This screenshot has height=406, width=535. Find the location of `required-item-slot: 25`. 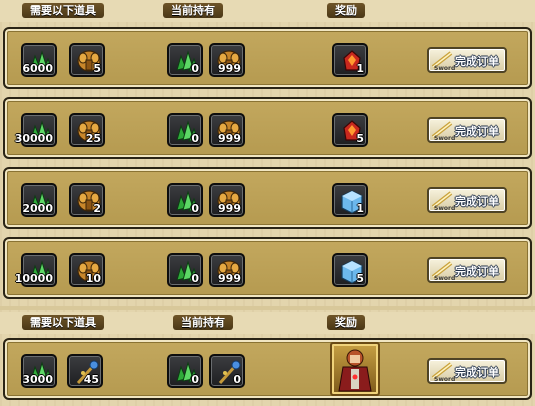

required-item-slot: 25 is located at coordinates (87, 130).